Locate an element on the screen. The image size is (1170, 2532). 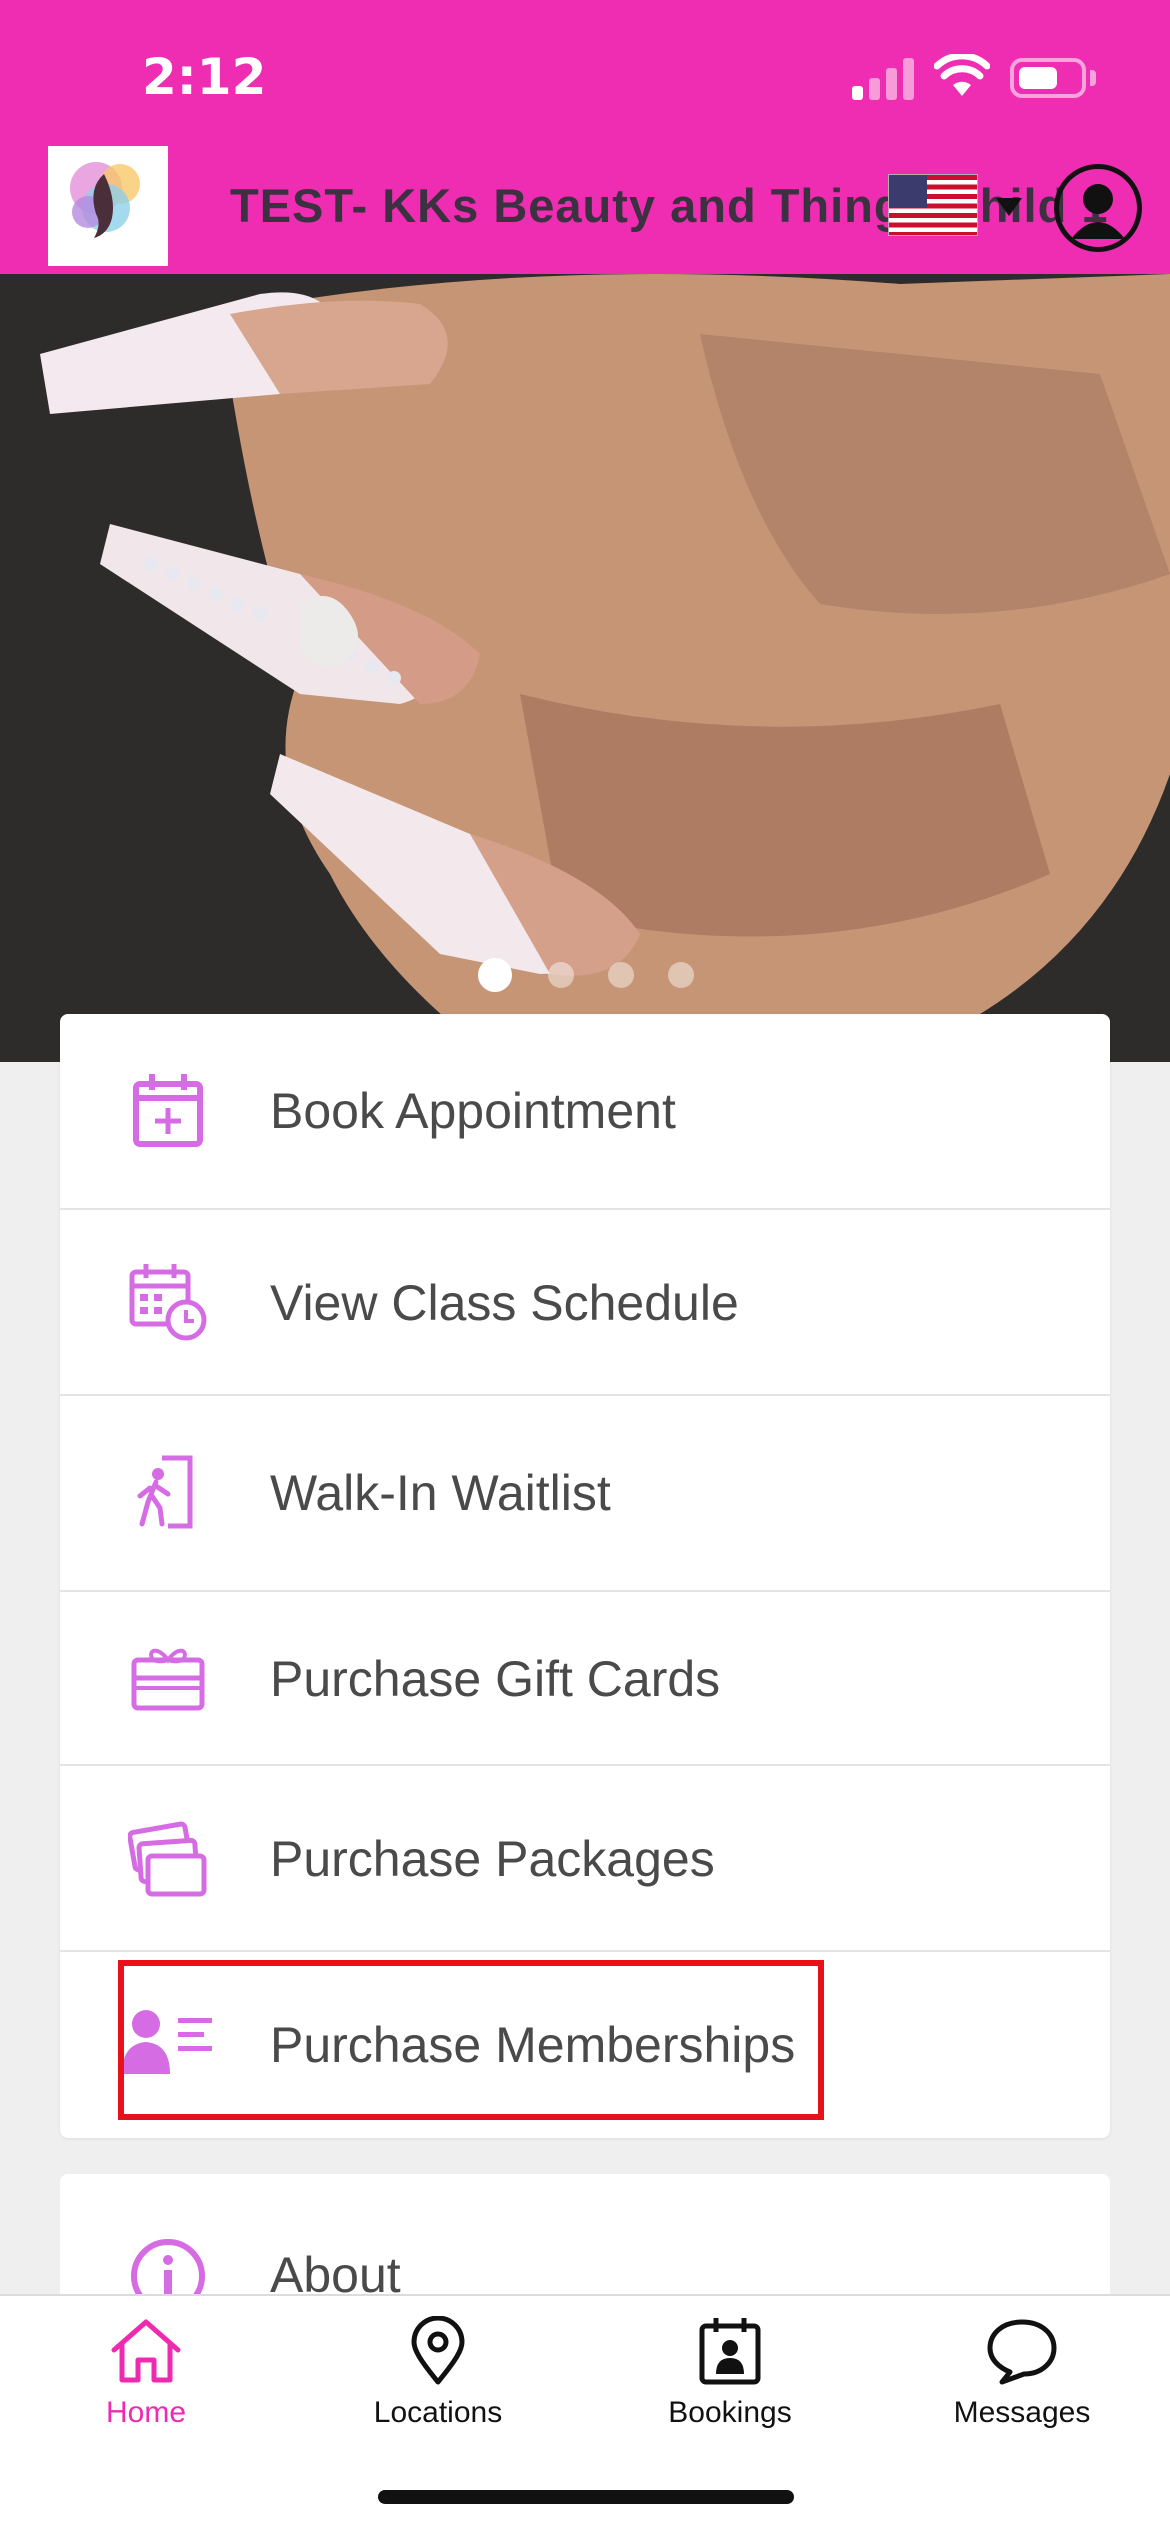
tab-messages: Messages is located at coordinates (1022, 2386).